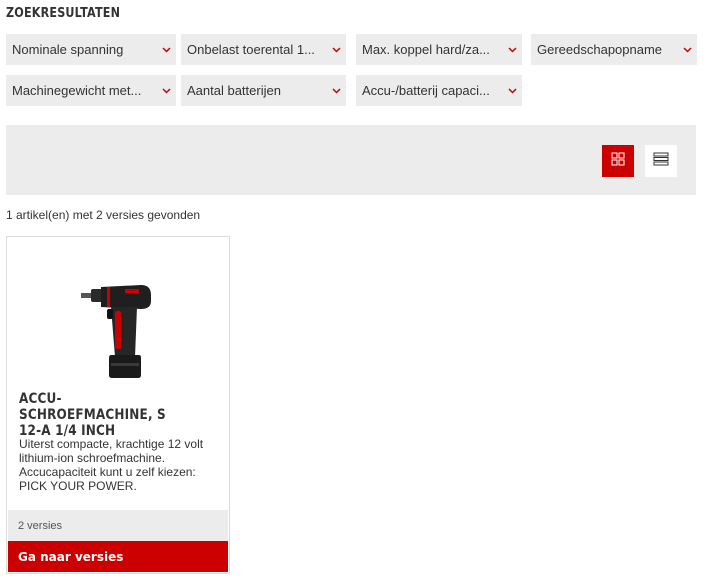  What do you see at coordinates (116, 331) in the screenshot?
I see `screwdriver-image` at bounding box center [116, 331].